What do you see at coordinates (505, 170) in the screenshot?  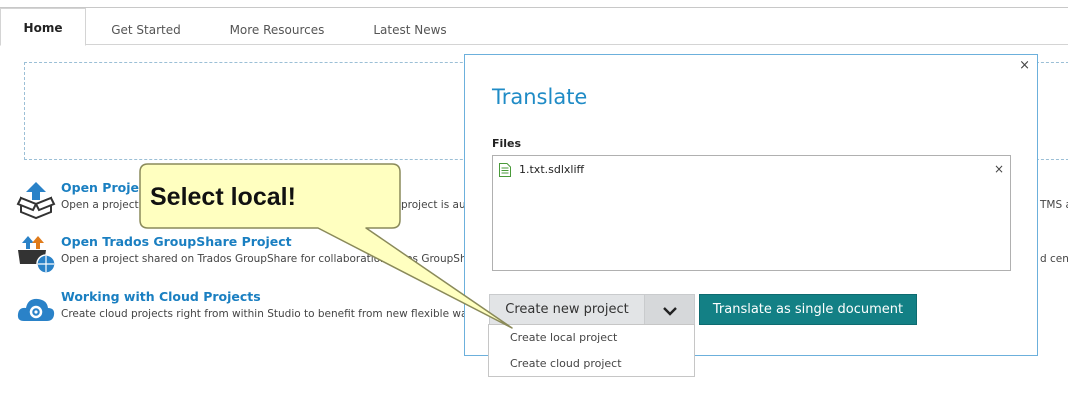 I see `document-icon` at bounding box center [505, 170].